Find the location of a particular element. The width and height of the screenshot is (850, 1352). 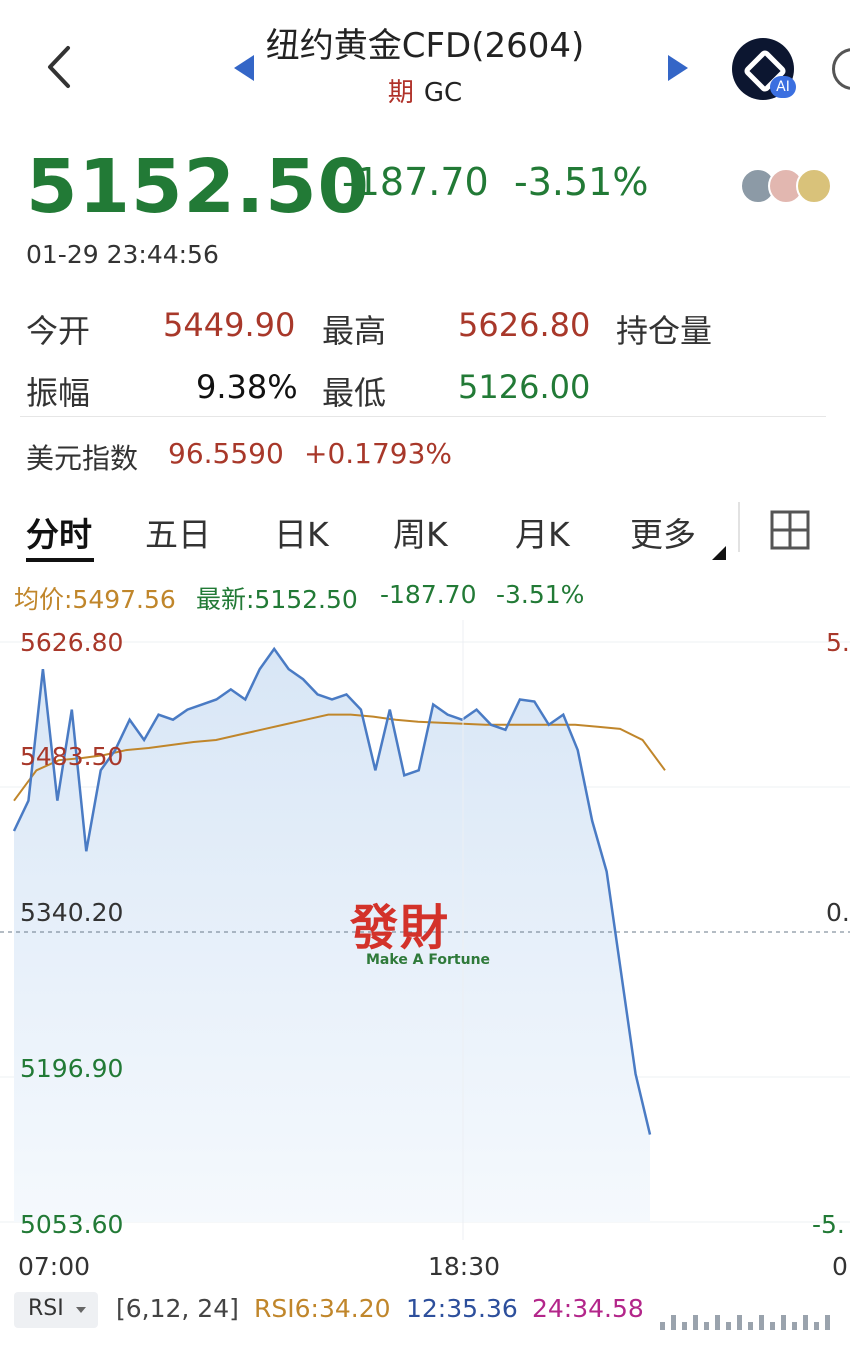

futures-tag: 期 is located at coordinates (400, 93).